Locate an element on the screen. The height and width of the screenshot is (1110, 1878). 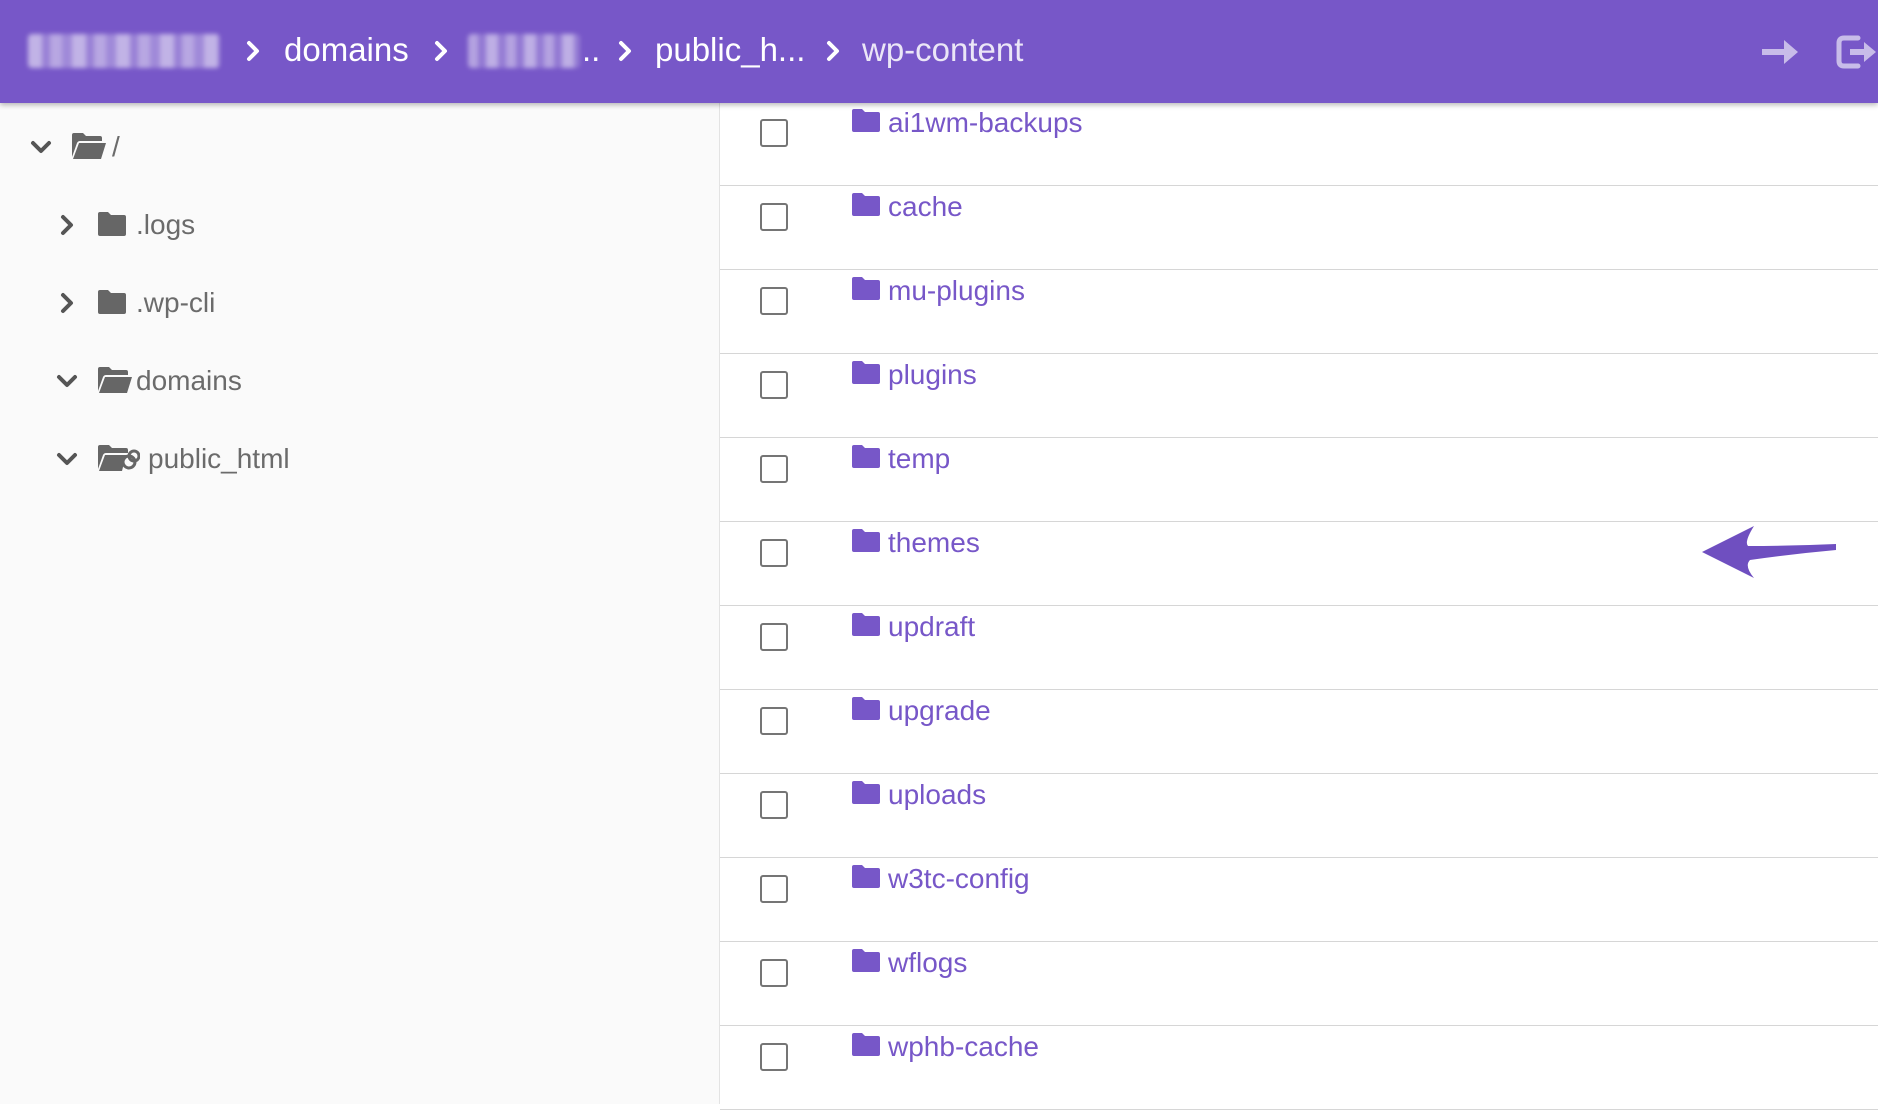
file-name-link: temp is located at coordinates (919, 459).